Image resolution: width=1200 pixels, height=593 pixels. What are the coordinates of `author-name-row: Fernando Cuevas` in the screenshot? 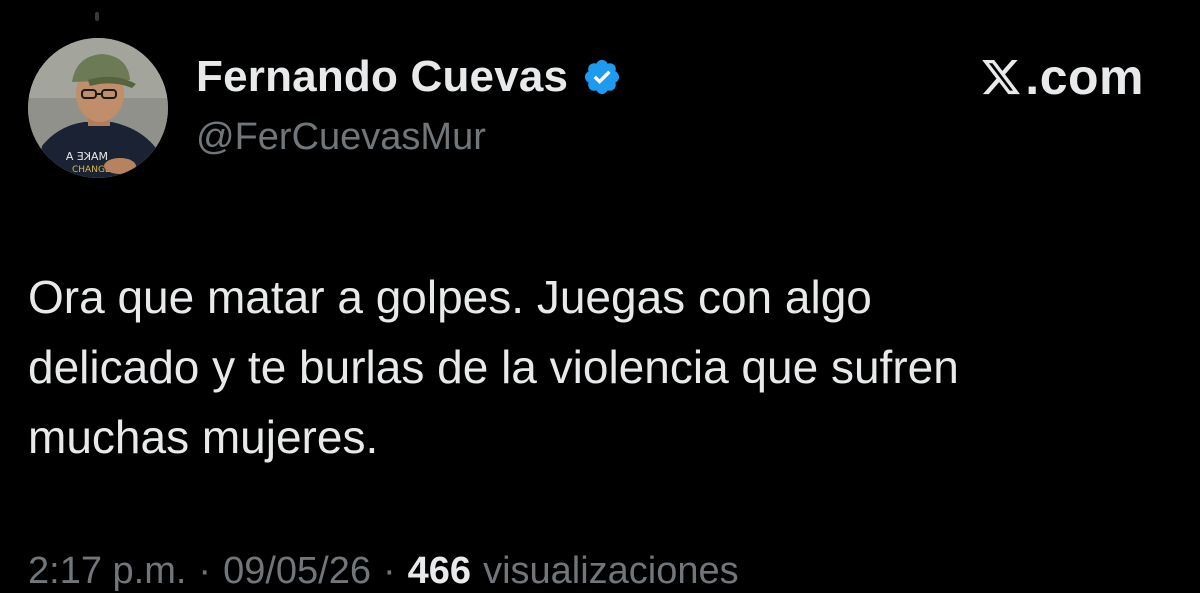 It's located at (409, 77).